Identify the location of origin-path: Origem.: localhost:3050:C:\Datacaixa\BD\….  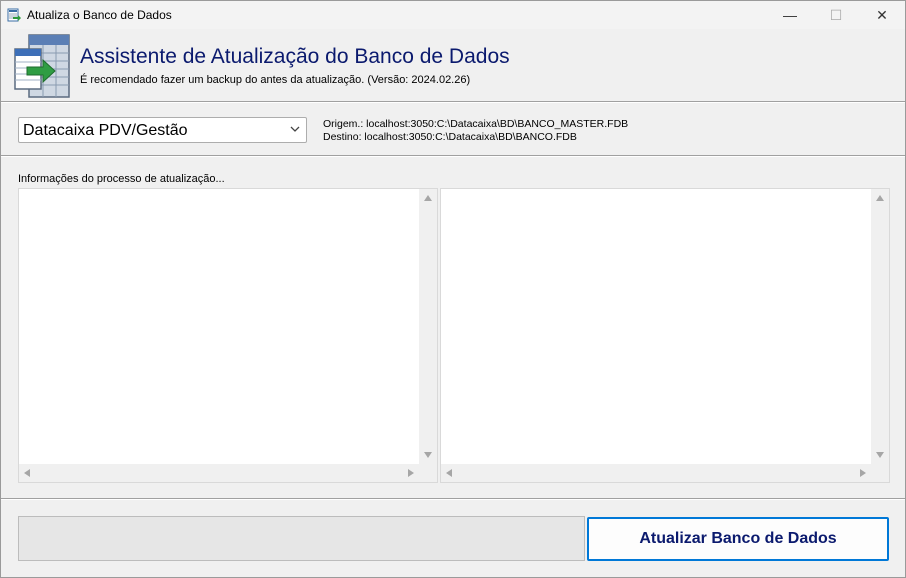
(476, 124).